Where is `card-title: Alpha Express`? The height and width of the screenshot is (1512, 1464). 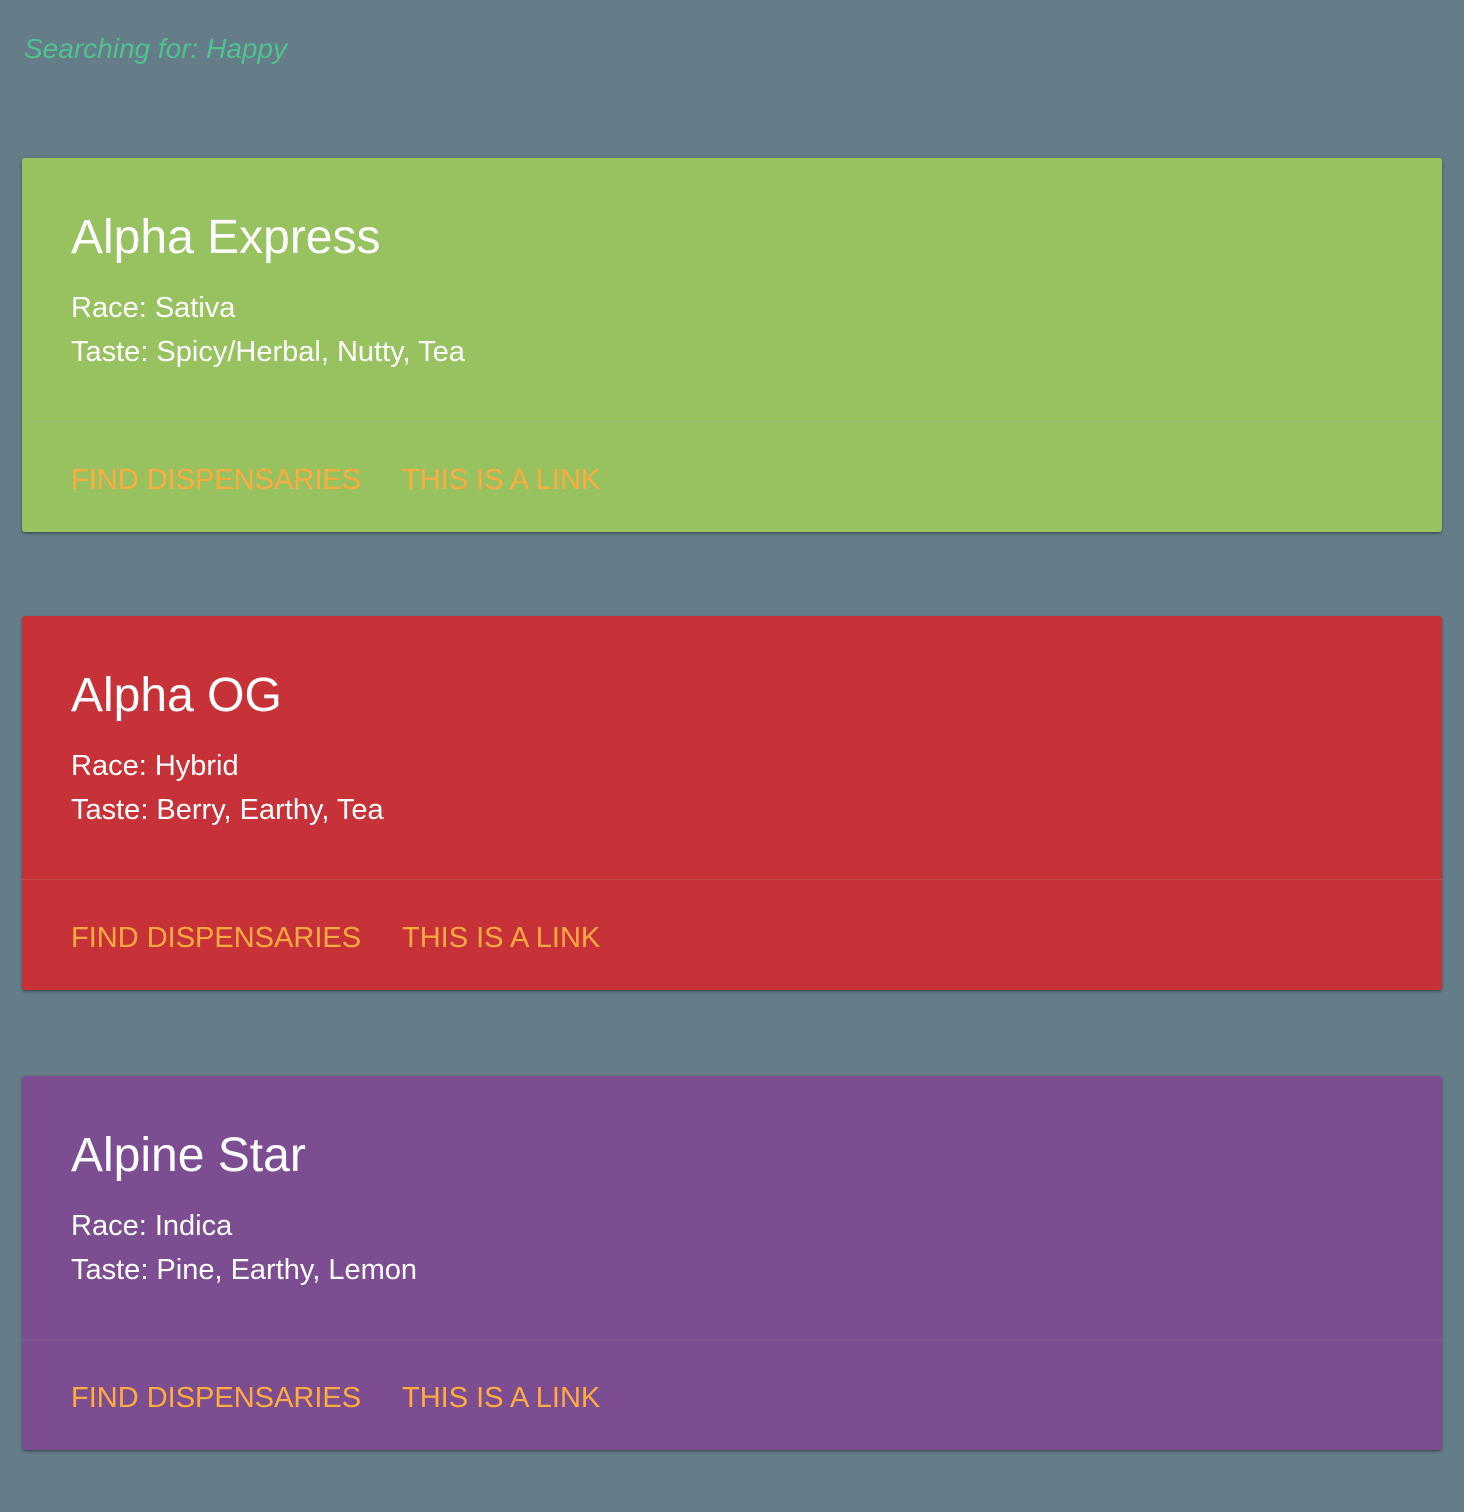 card-title: Alpha Express is located at coordinates (226, 237).